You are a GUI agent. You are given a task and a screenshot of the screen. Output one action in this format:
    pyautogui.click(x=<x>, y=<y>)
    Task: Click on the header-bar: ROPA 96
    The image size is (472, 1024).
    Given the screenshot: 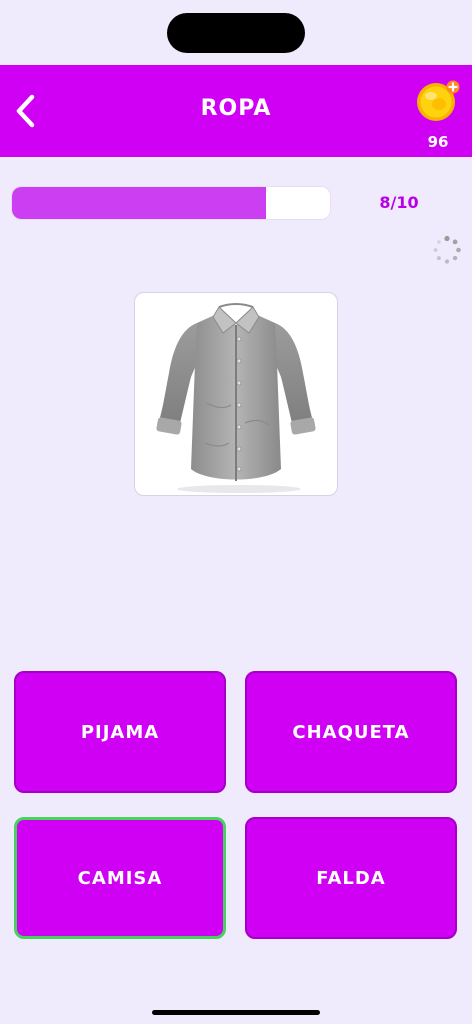 What is the action you would take?
    pyautogui.click(x=236, y=111)
    